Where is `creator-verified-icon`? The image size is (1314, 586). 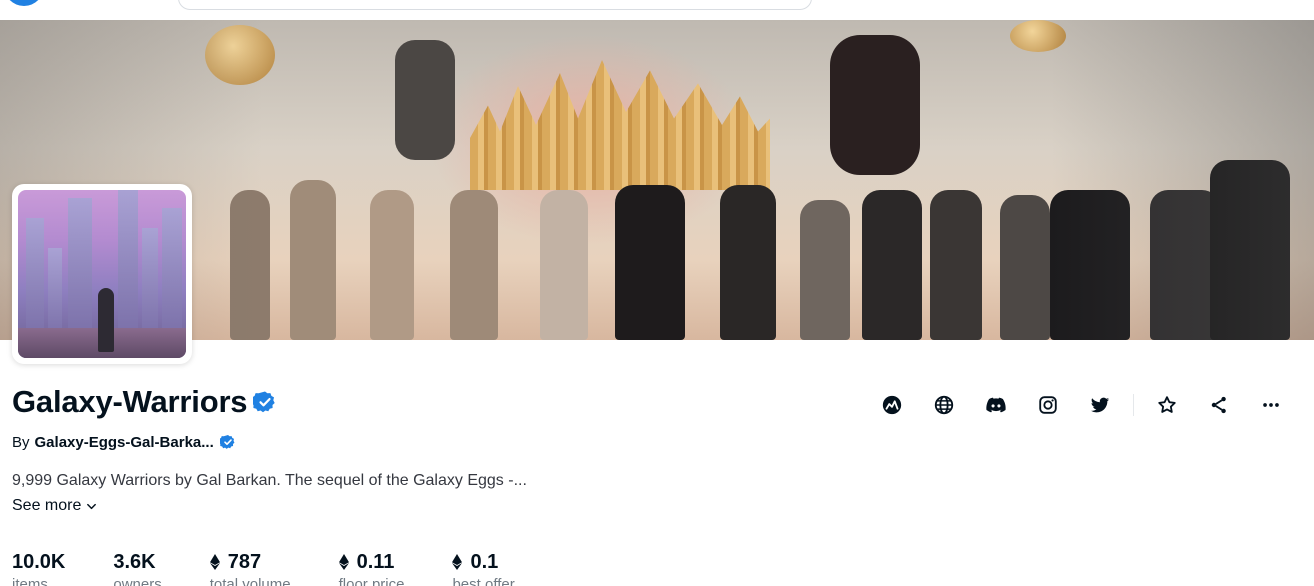
creator-verified-icon is located at coordinates (227, 442).